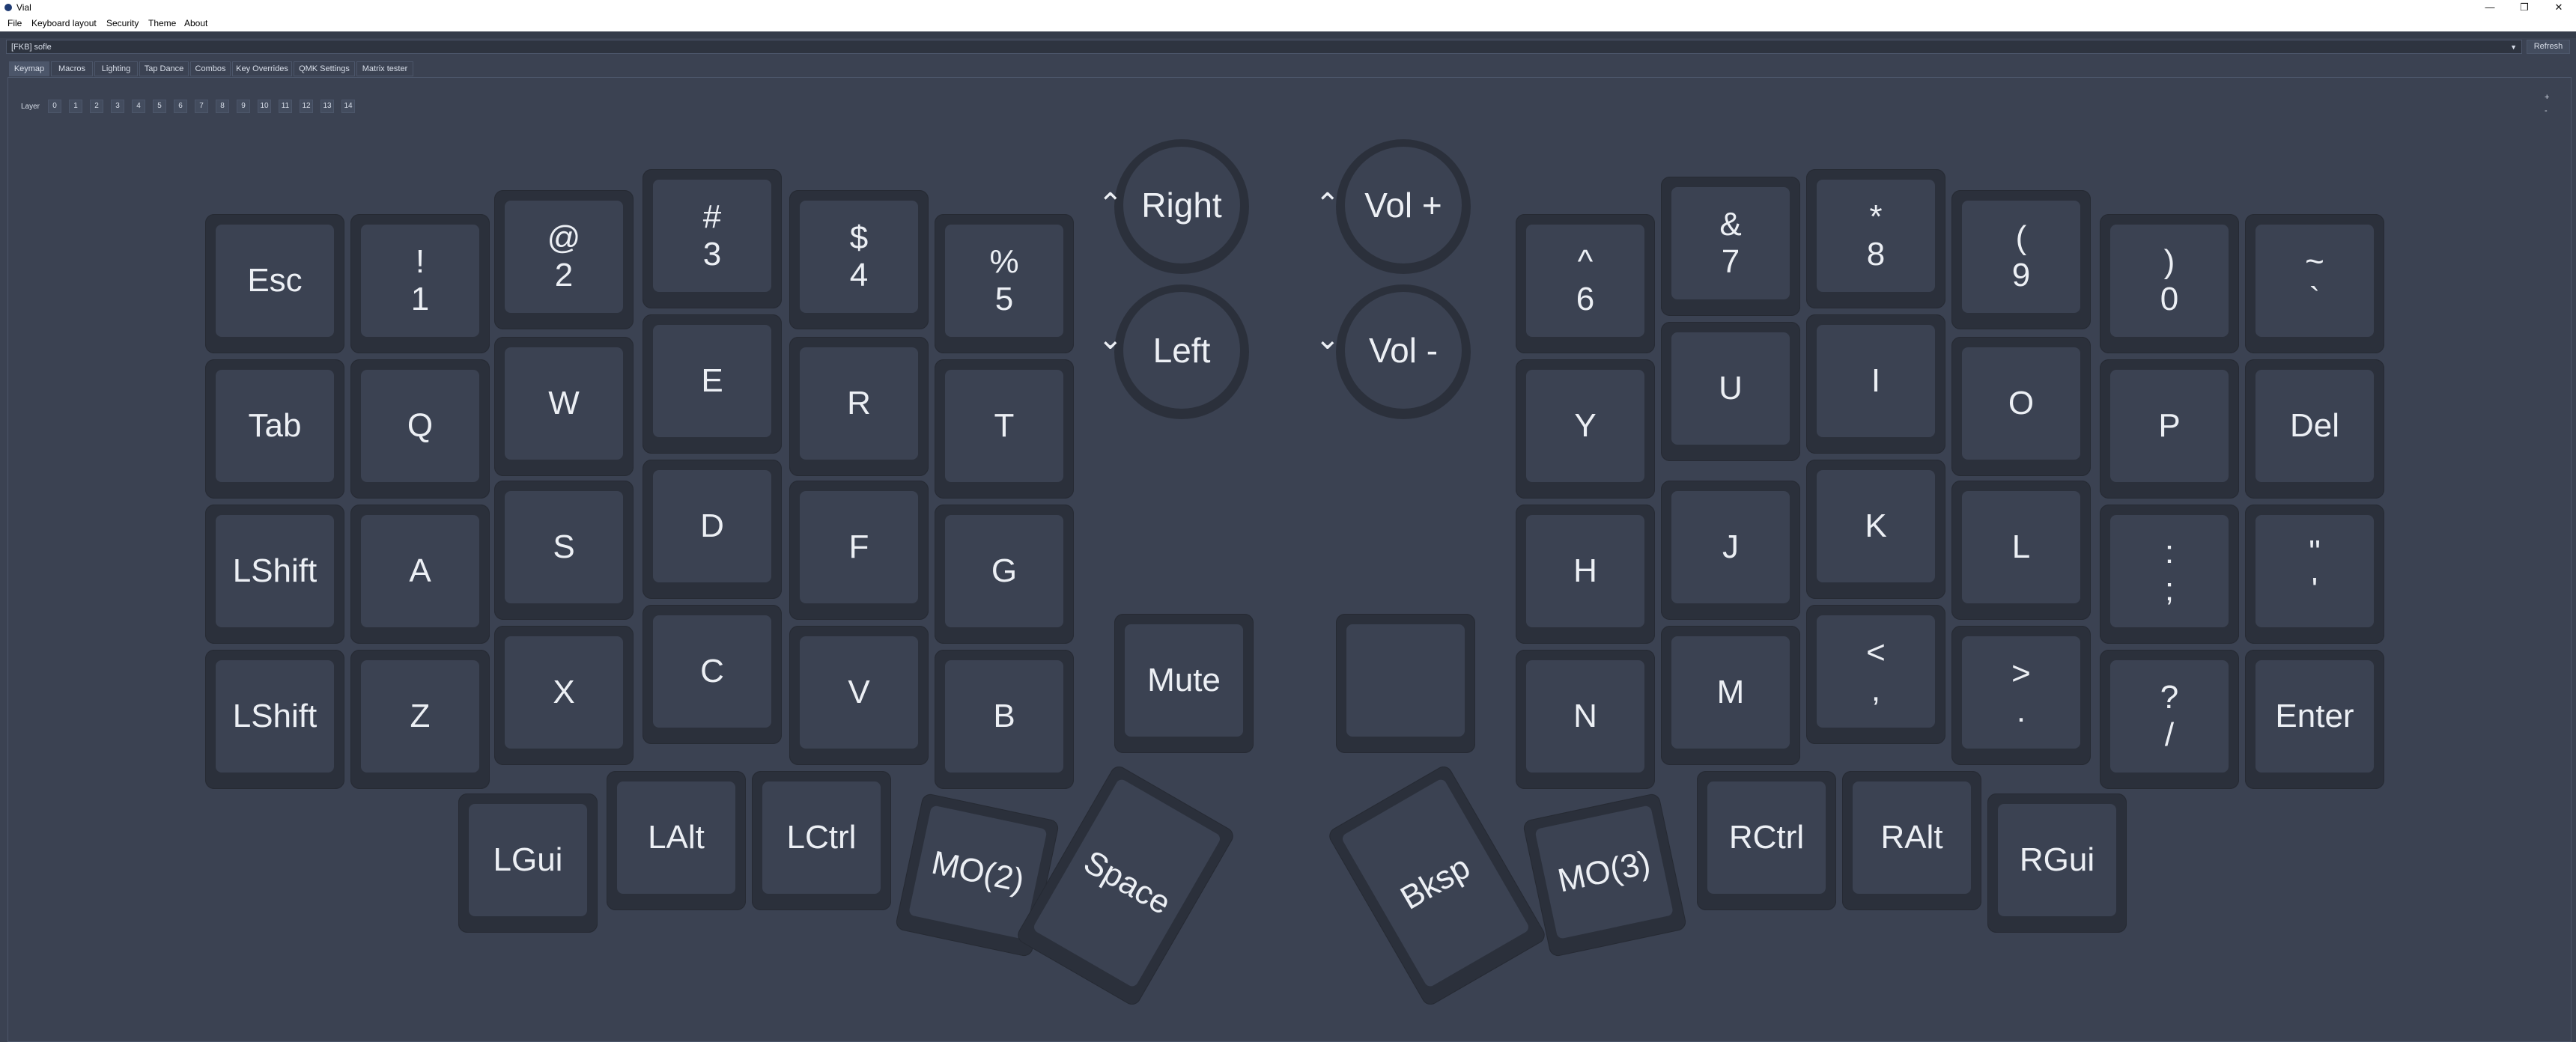 Image resolution: width=2576 pixels, height=1042 pixels. Describe the element at coordinates (2547, 97) in the screenshot. I see `zoom-in-button: +` at that location.